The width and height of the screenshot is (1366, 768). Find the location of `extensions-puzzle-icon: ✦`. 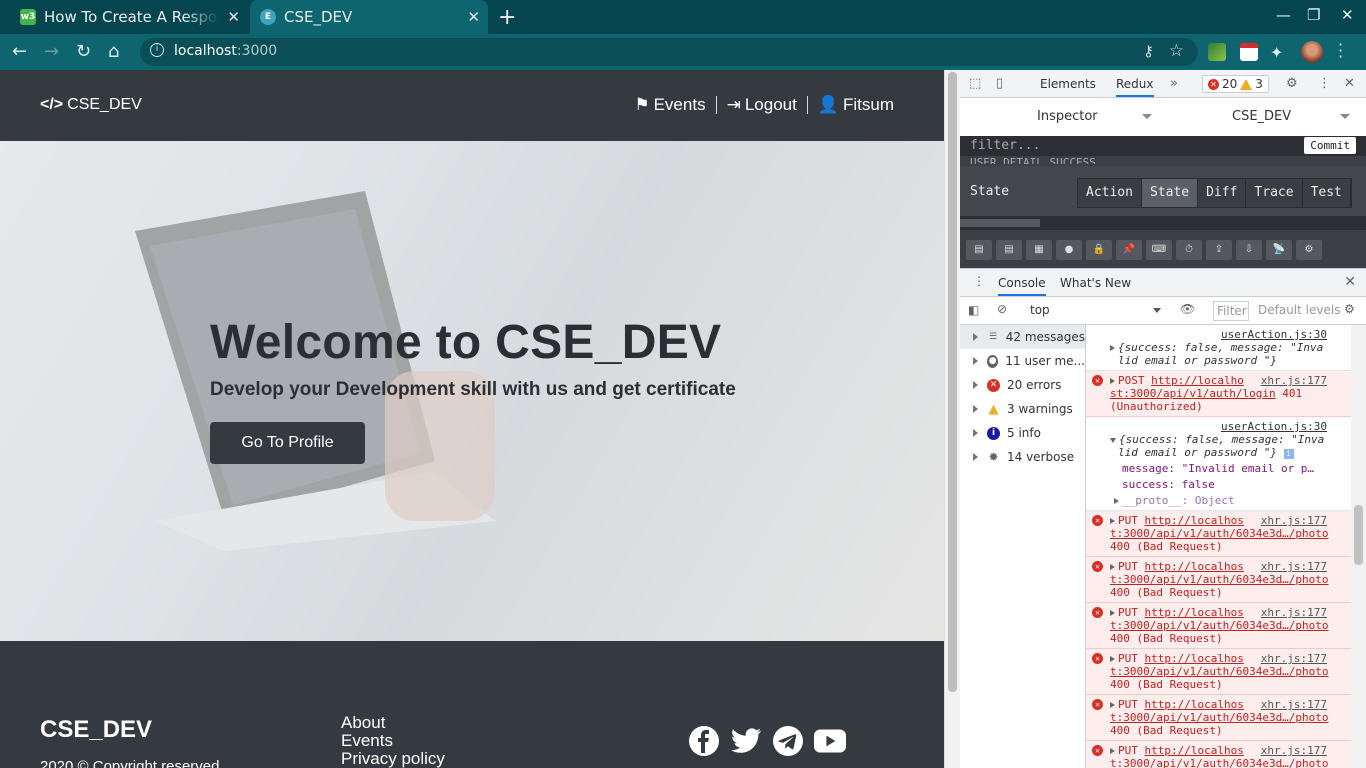

extensions-puzzle-icon: ✦ is located at coordinates (1276, 52).